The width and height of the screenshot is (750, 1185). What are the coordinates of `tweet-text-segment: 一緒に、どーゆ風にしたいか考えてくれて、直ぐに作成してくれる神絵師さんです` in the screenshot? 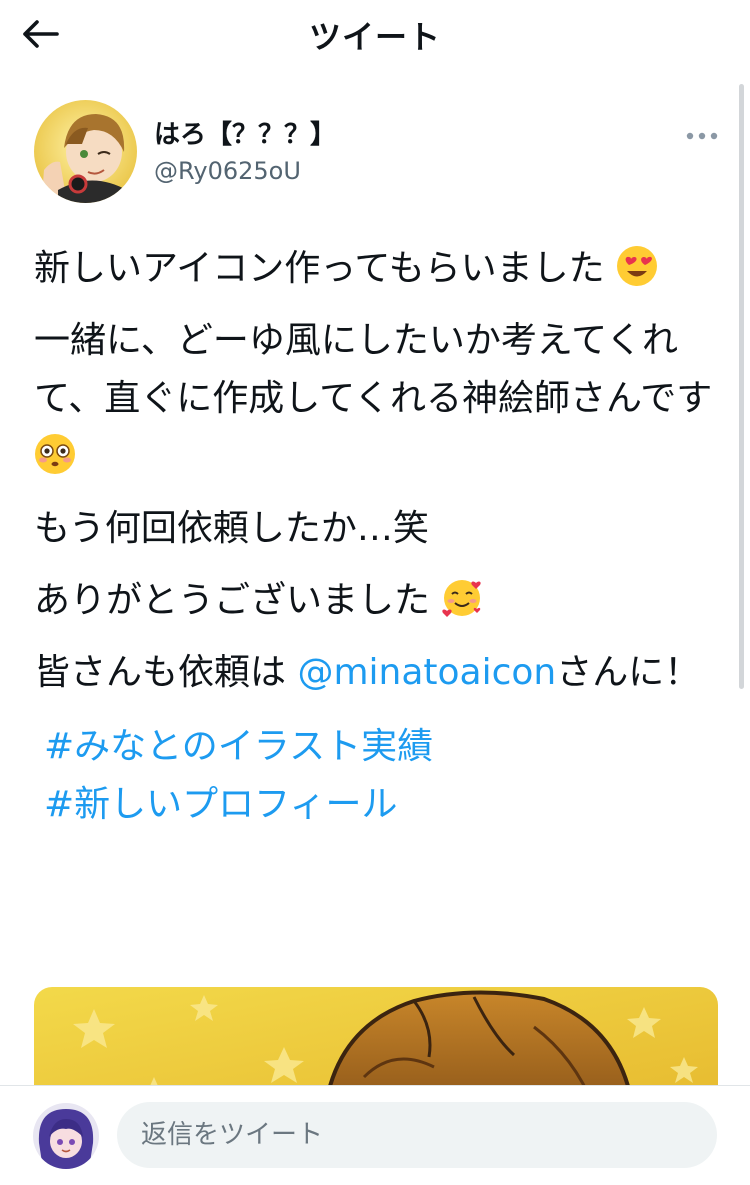 It's located at (373, 369).